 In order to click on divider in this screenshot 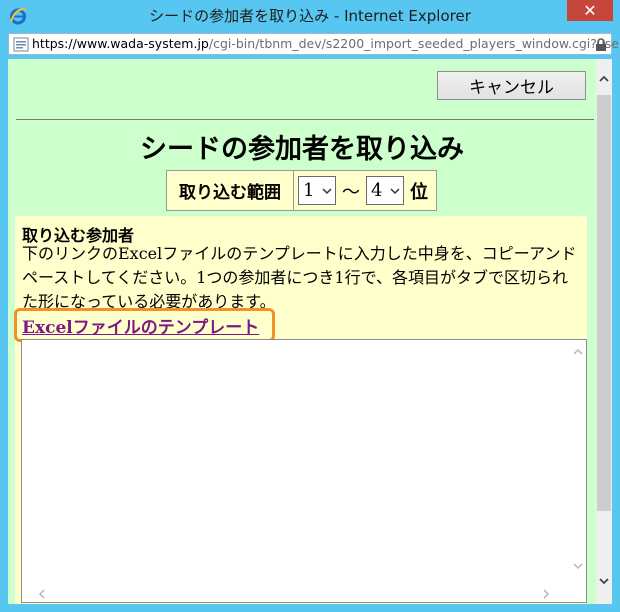, I will do `click(305, 119)`.